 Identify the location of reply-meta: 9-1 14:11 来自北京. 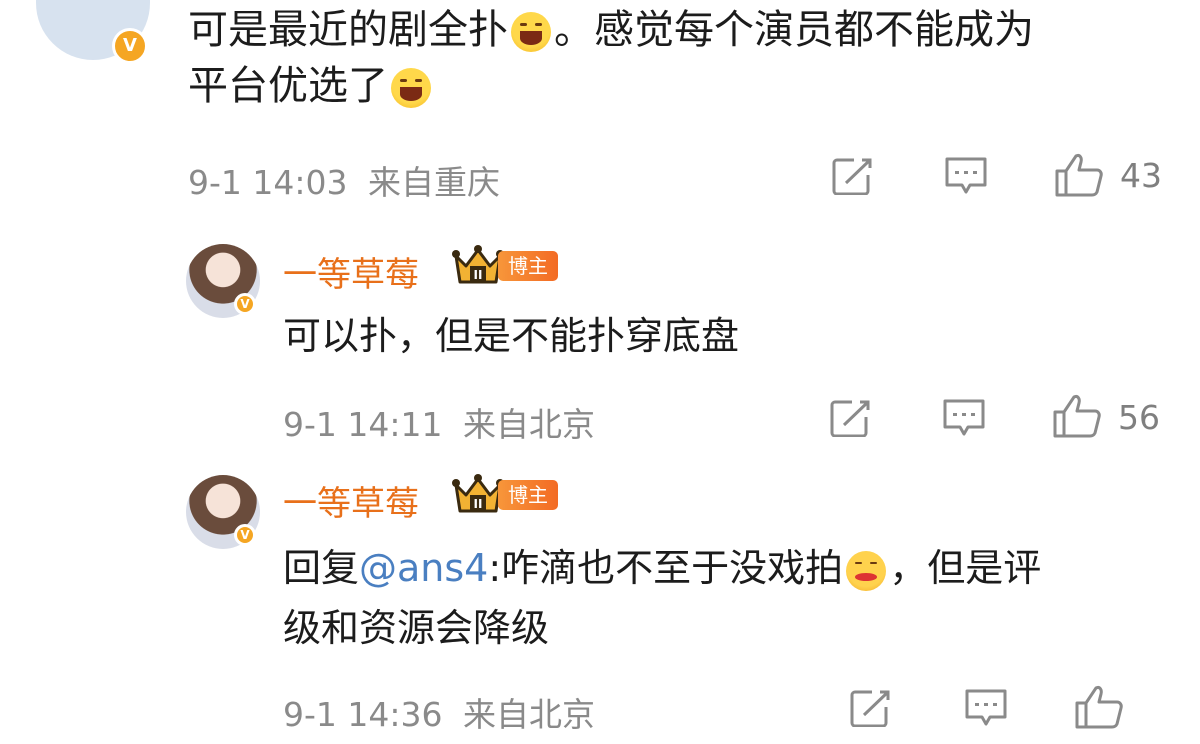
(439, 422).